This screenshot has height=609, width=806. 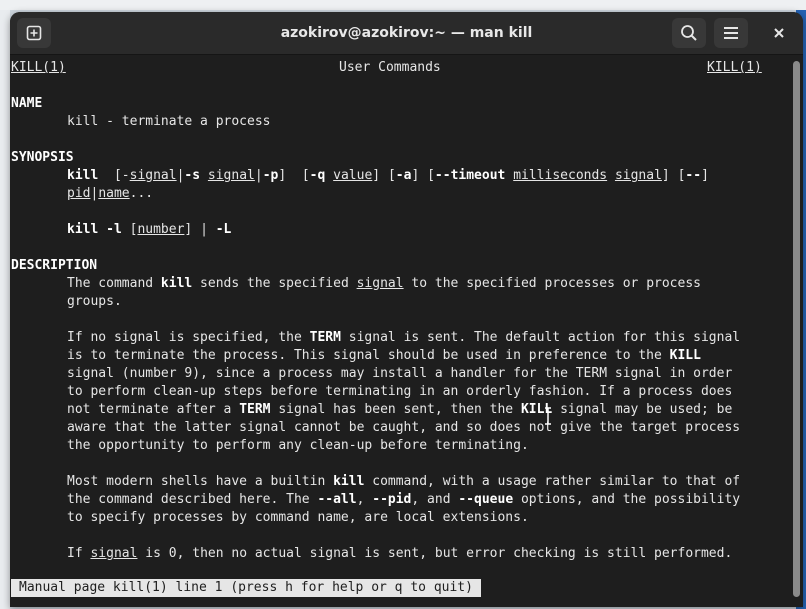 I want to click on new-tab-button, so click(x=34, y=33).